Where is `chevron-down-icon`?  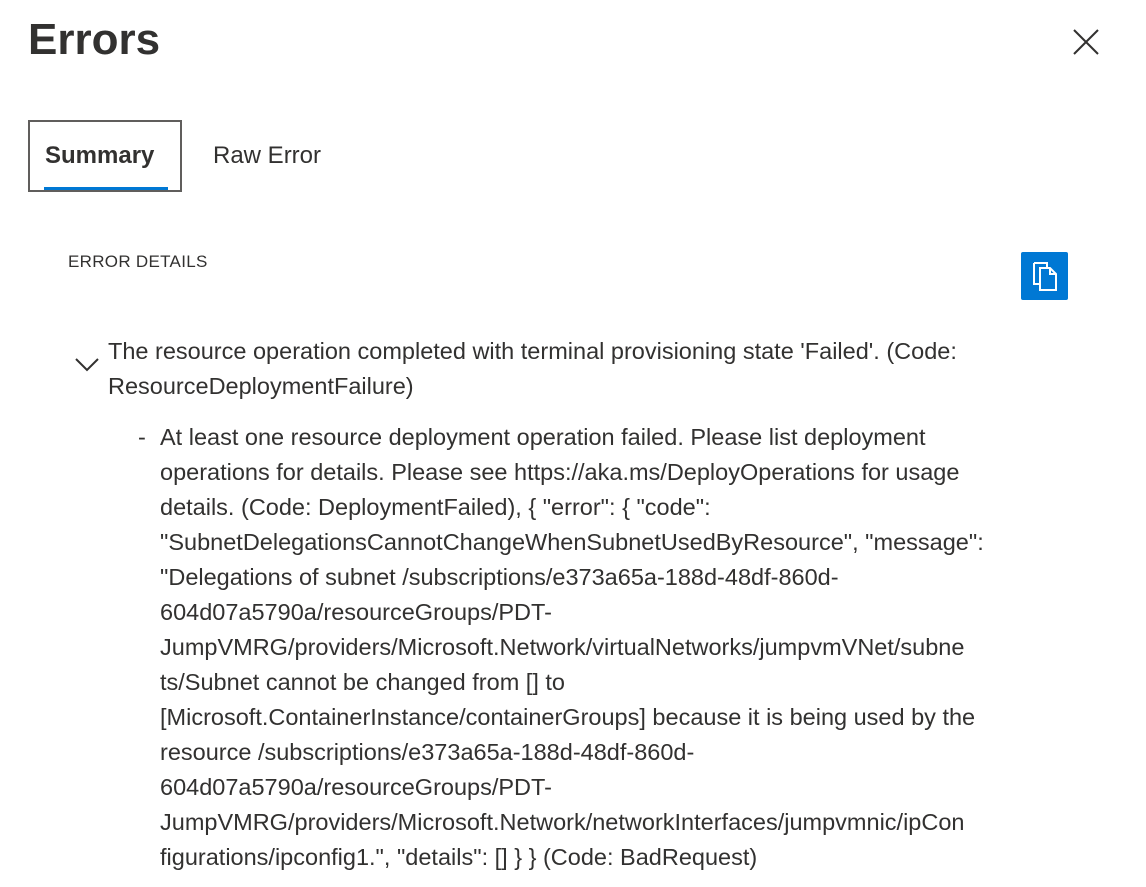
chevron-down-icon is located at coordinates (87, 365).